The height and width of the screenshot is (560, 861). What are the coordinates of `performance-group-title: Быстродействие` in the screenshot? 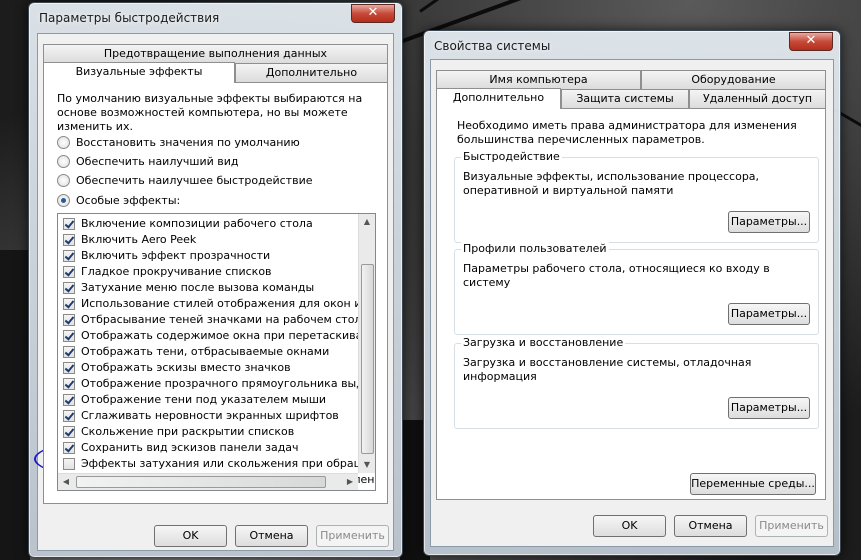 It's located at (511, 156).